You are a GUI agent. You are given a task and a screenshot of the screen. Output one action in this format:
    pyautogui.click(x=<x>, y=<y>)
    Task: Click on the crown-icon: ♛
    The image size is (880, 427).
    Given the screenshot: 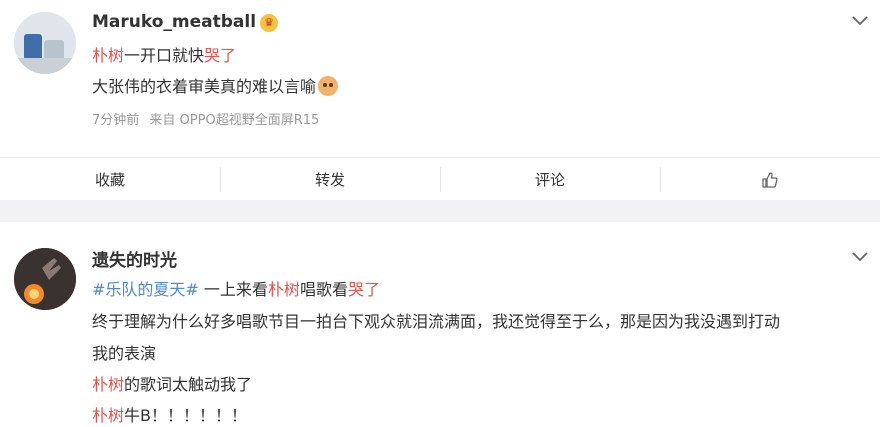 What is the action you would take?
    pyautogui.click(x=269, y=23)
    